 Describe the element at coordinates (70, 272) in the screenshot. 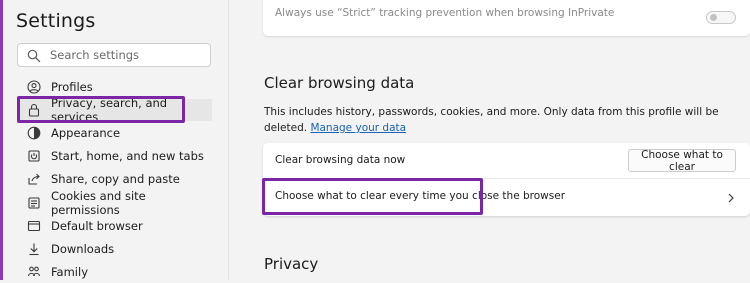

I see `sidebar-item-label: Family` at that location.